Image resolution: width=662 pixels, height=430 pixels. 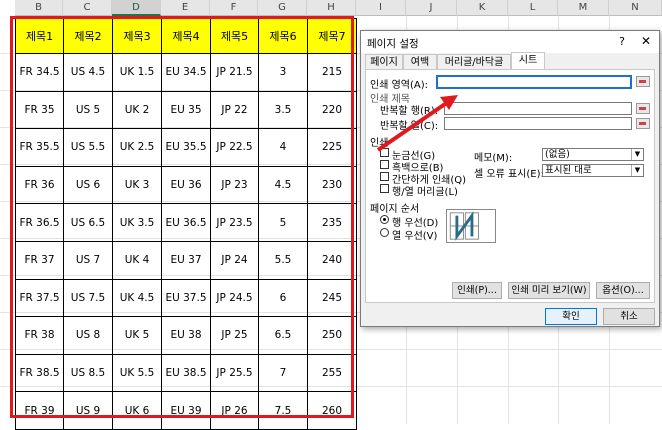 What do you see at coordinates (234, 147) in the screenshot?
I see `table-cell: JP 22.5` at bounding box center [234, 147].